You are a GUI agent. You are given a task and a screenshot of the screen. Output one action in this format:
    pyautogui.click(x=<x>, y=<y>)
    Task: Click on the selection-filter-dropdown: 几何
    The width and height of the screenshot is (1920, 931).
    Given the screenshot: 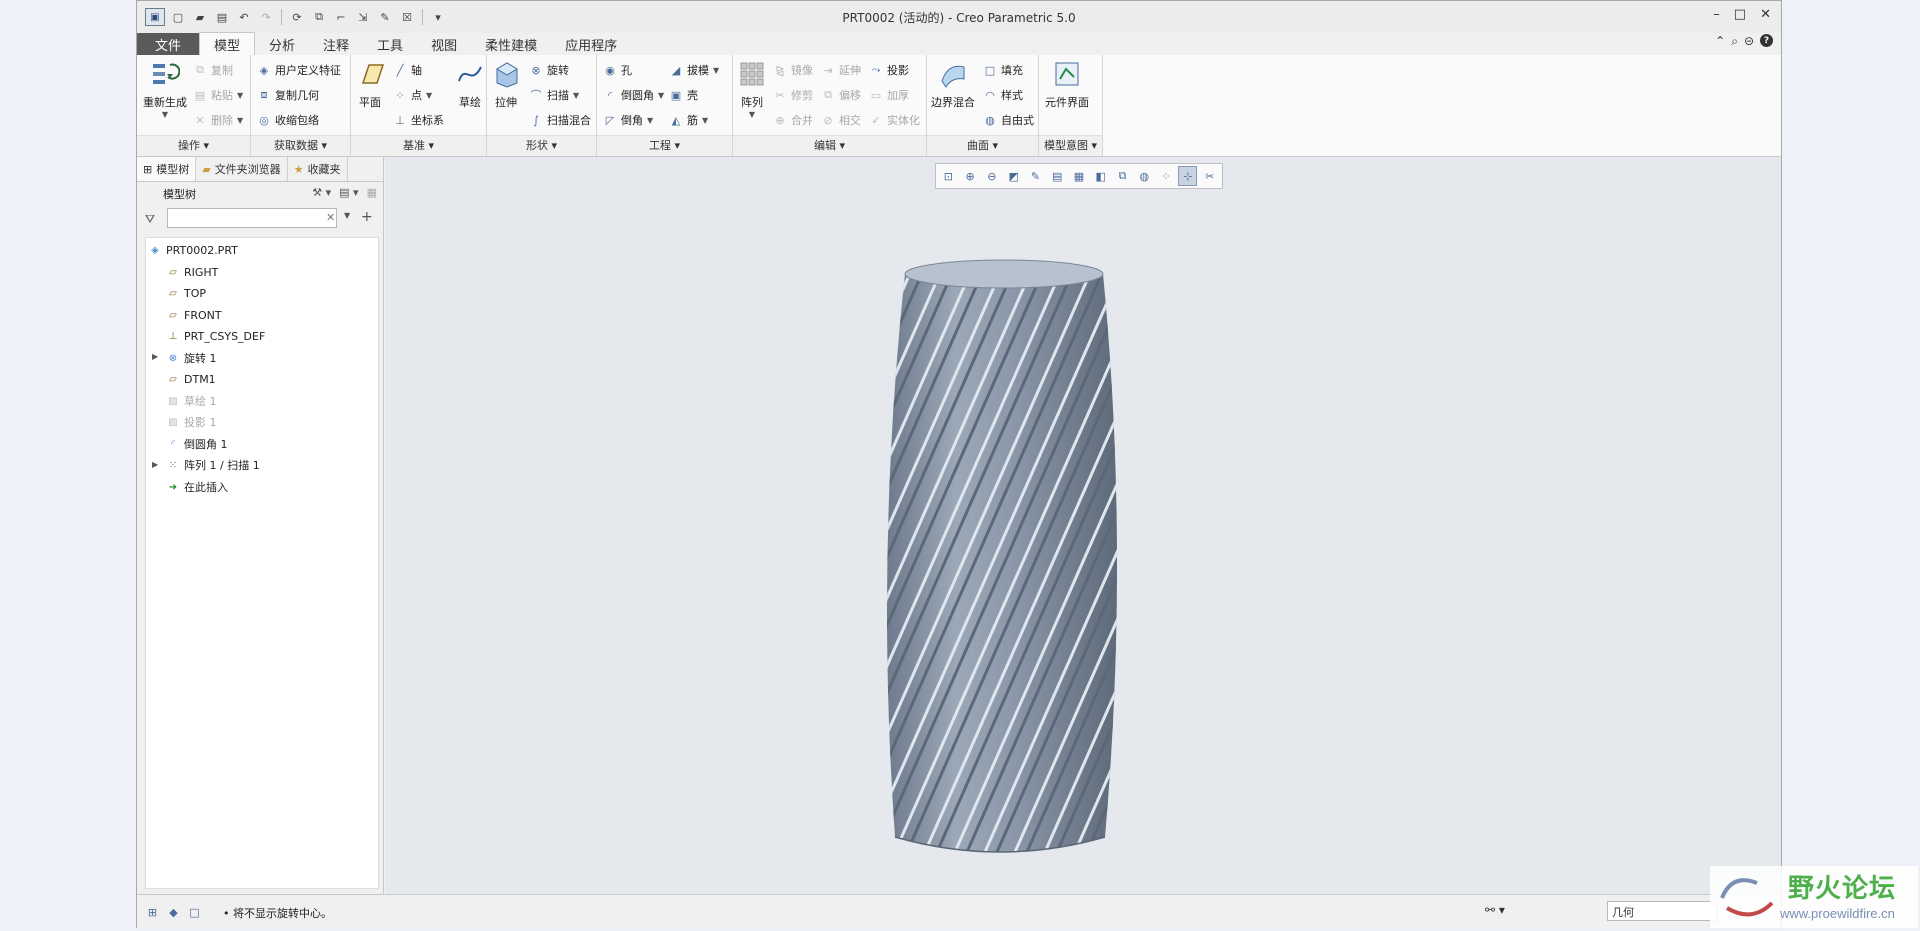 What is the action you would take?
    pyautogui.click(x=1662, y=911)
    